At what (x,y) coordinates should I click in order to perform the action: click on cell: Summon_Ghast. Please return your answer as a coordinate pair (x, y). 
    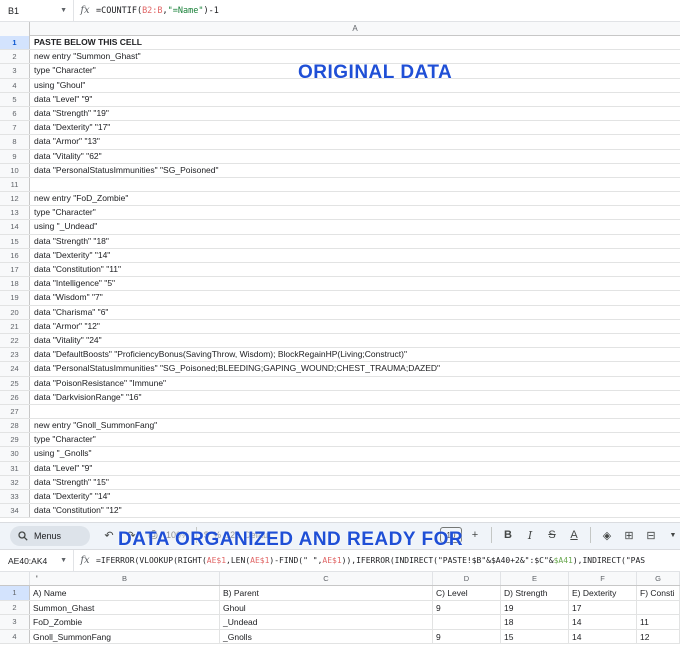
    Looking at the image, I should click on (125, 607).